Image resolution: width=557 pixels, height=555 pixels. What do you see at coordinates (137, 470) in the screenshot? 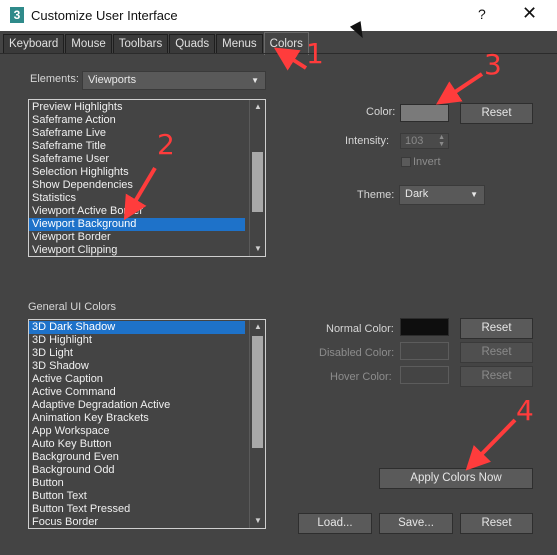
I see `general-colors-list-item: Background Odd` at bounding box center [137, 470].